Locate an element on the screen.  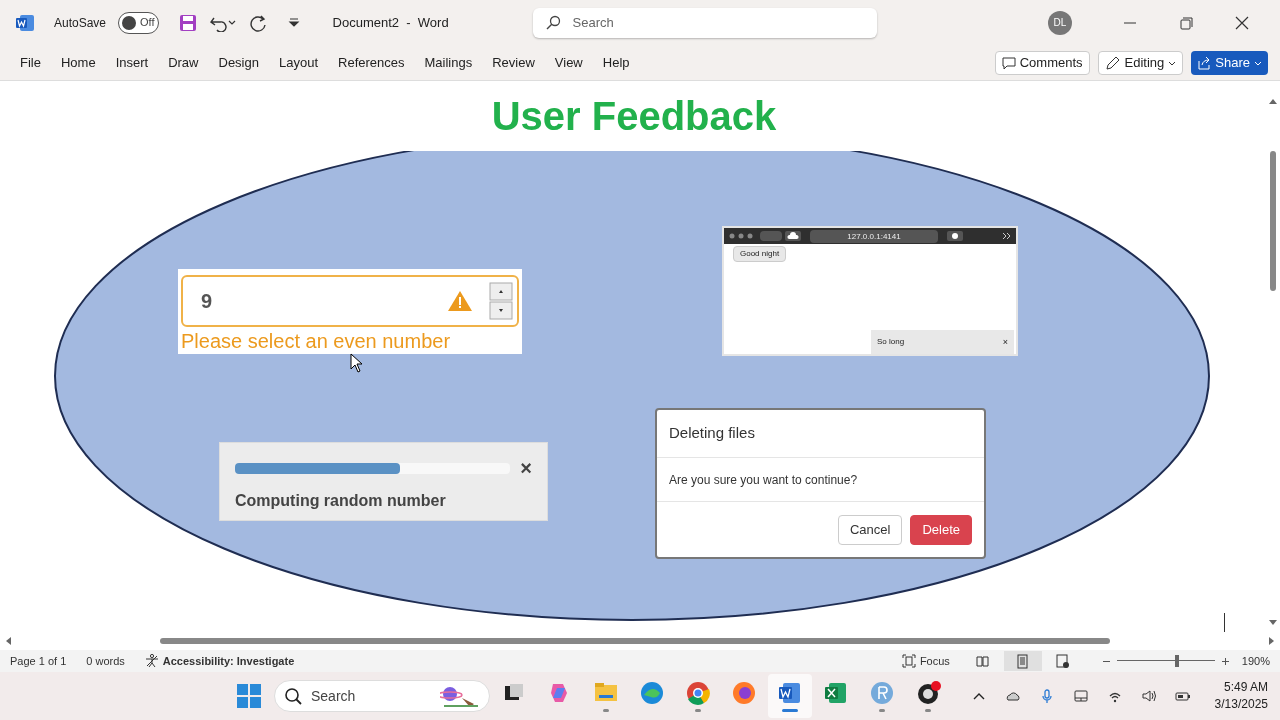
autosave-label: AutoSave is located at coordinates (80, 23).